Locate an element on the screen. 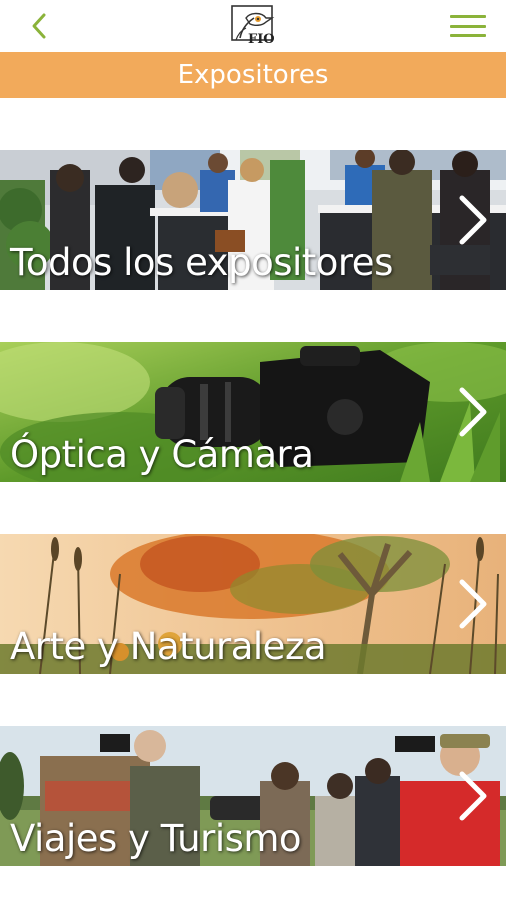  logo-text: FIO is located at coordinates (261, 39).